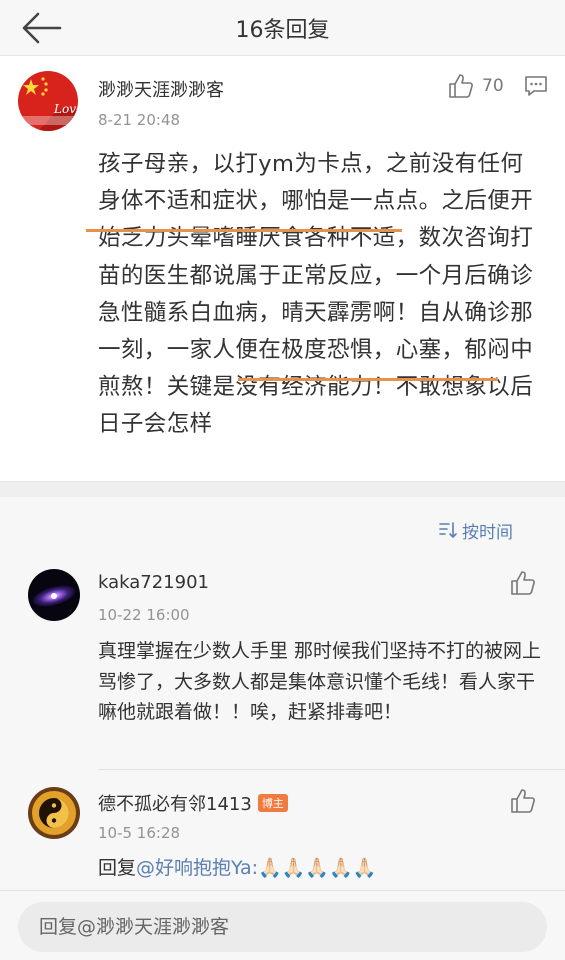 The width and height of the screenshot is (565, 960). I want to click on page-title: 16条回复, so click(282, 30).